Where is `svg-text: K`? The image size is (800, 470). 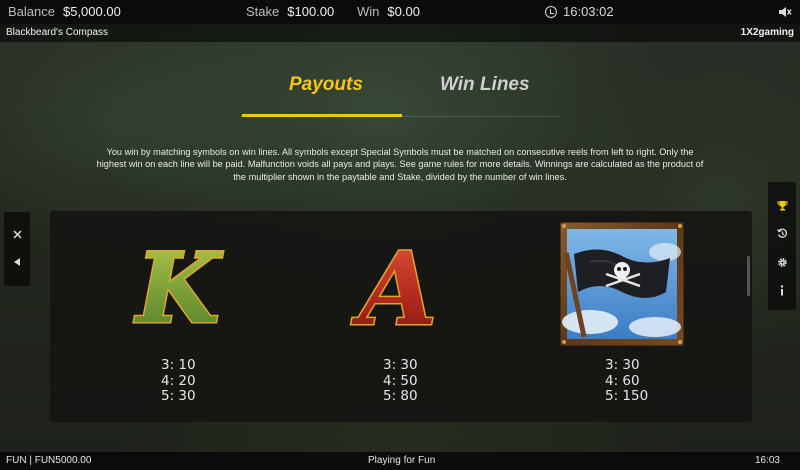
svg-text: K is located at coordinates (178, 284).